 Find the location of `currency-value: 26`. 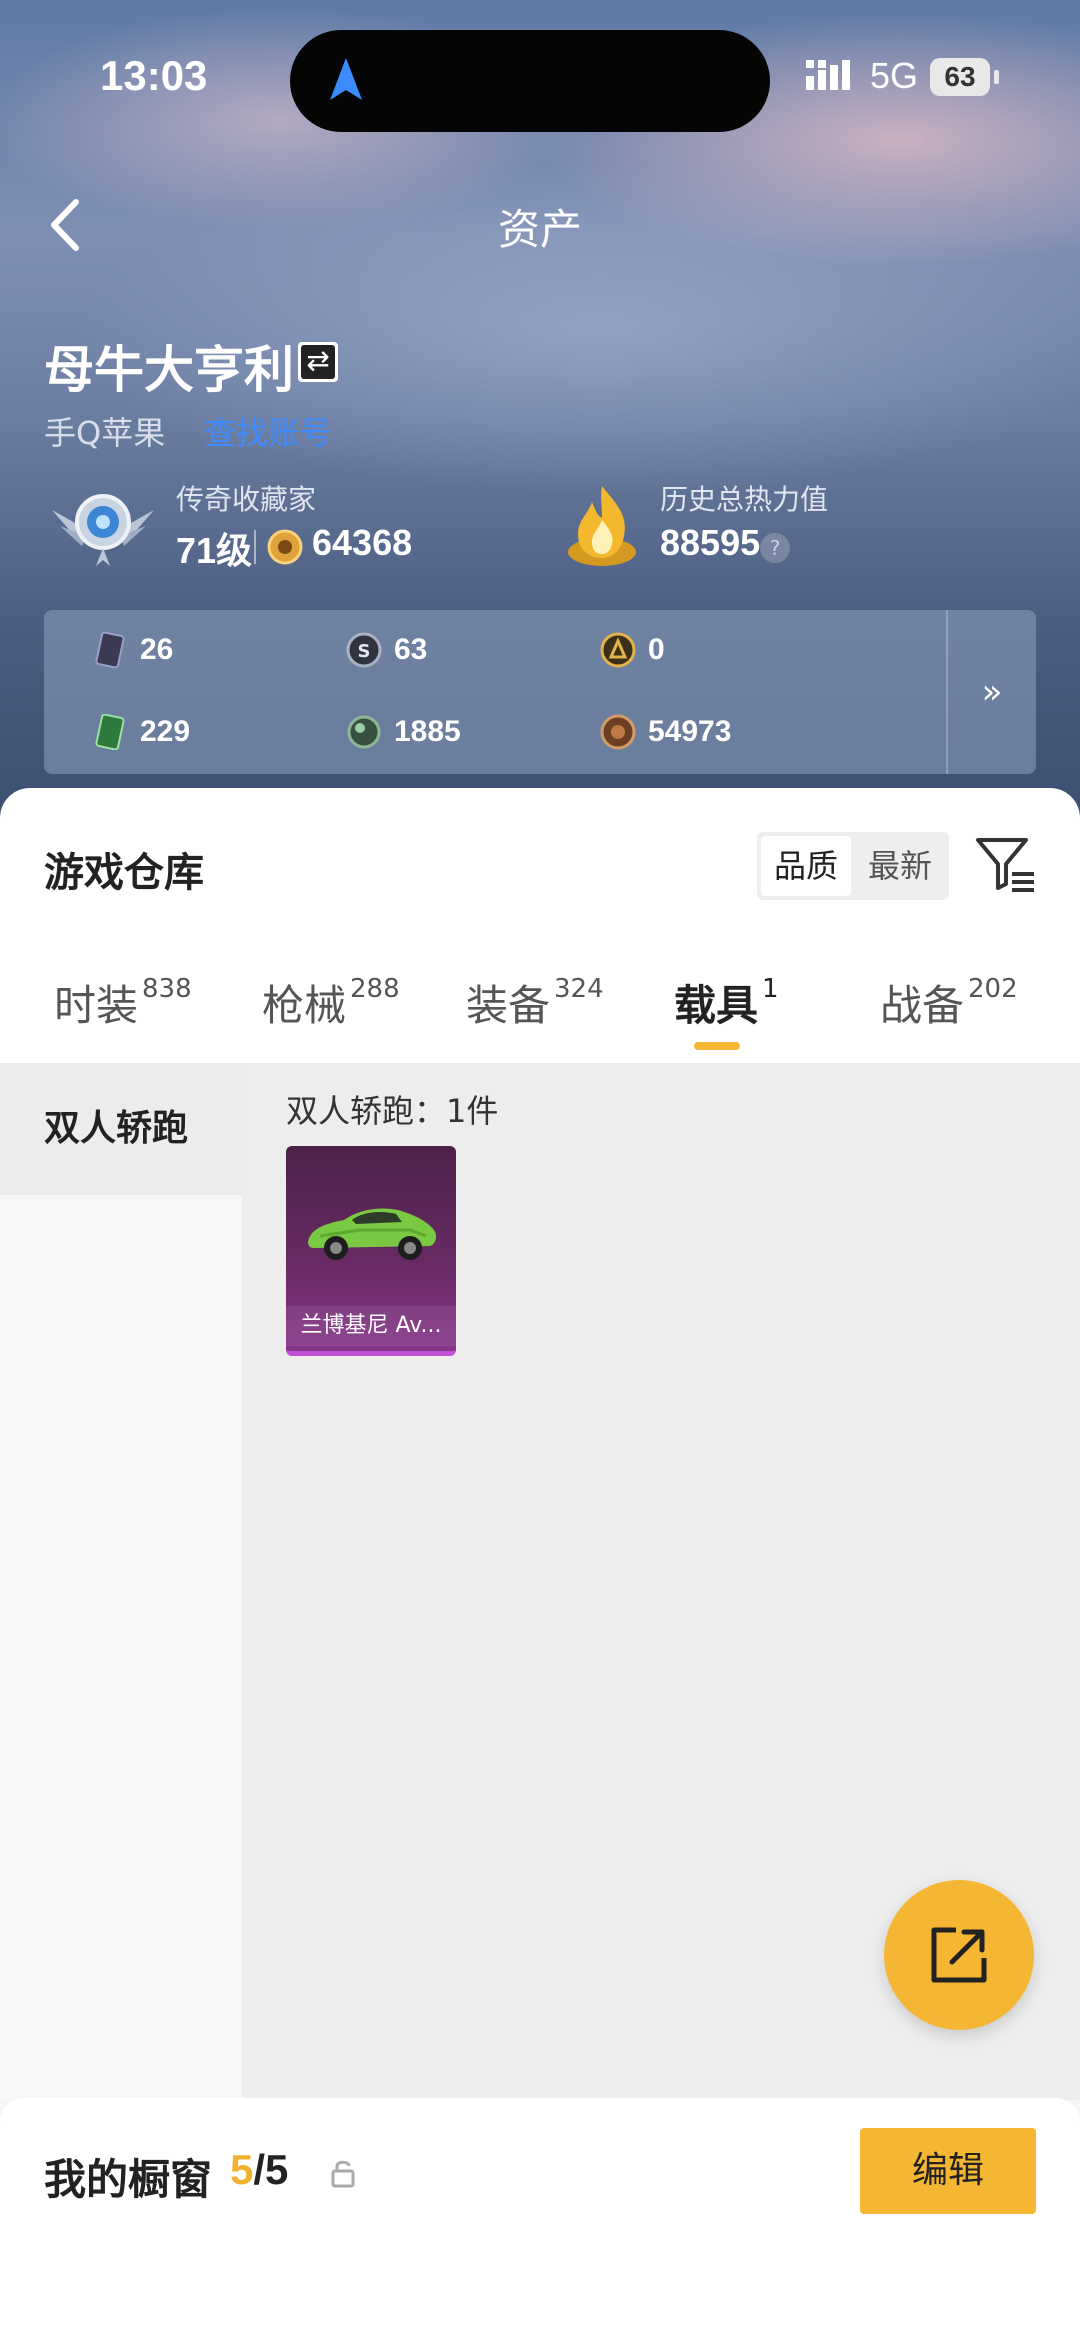

currency-value: 26 is located at coordinates (157, 649).